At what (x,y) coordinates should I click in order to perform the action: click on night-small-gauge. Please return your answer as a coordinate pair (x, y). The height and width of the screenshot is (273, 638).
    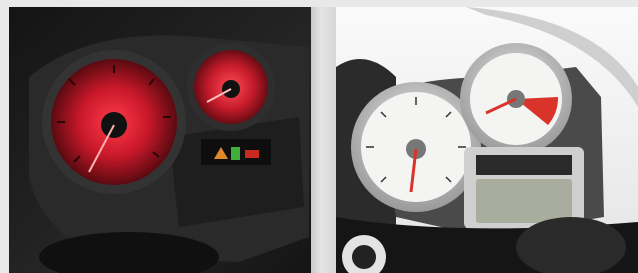
    Looking at the image, I should click on (231, 87).